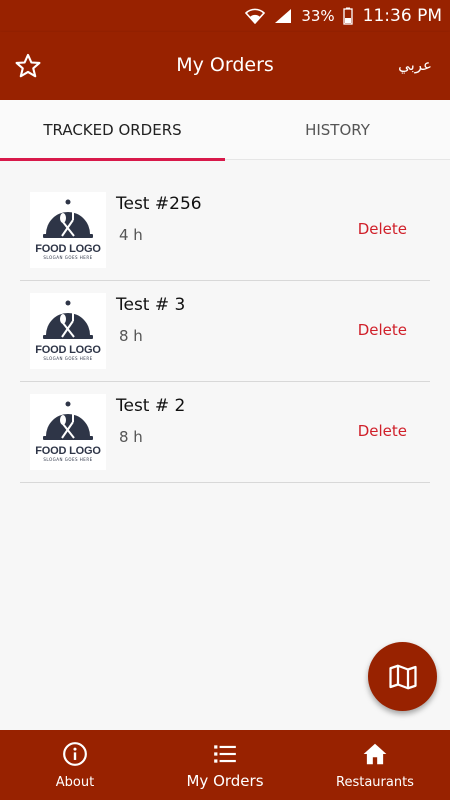  What do you see at coordinates (402, 16) in the screenshot?
I see `clock: 11:36 PM` at bounding box center [402, 16].